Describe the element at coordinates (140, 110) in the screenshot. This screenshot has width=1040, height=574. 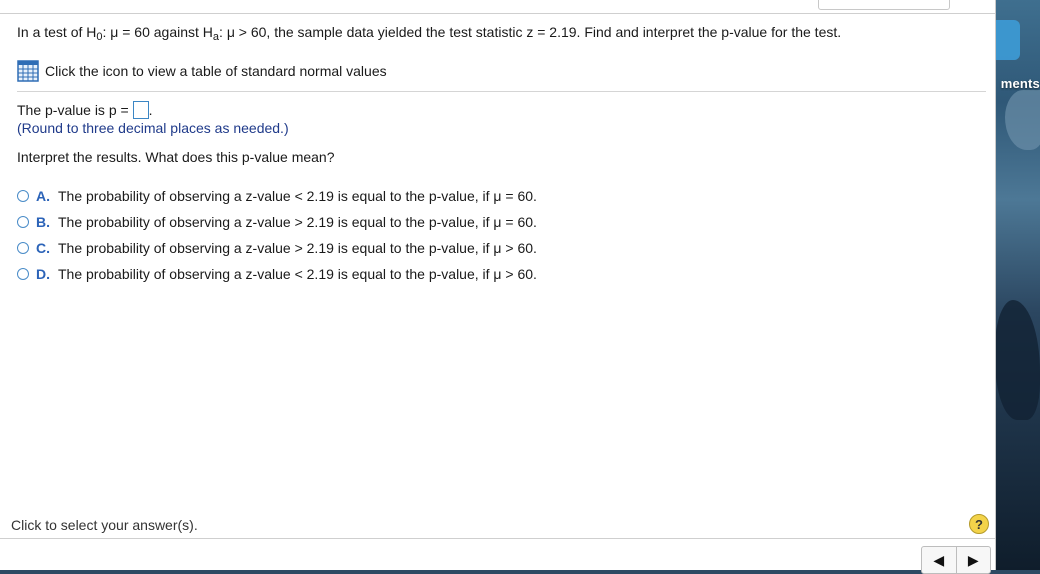
I see `pvalue-input` at that location.